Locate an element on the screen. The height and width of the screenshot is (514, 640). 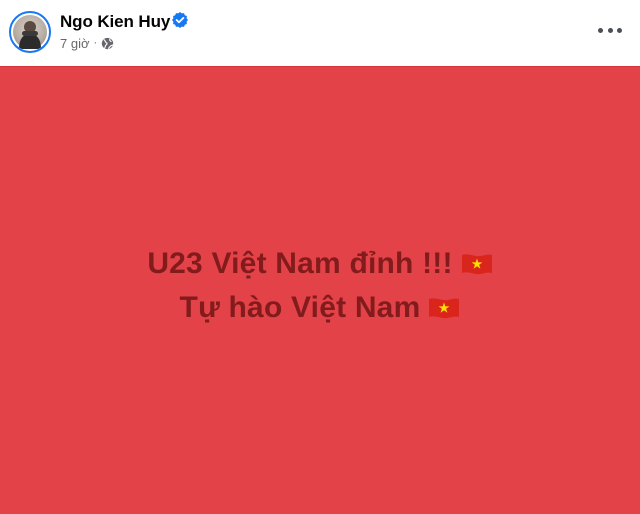
post-text-line-1: U23 Việt Nam đỉnh !!! is located at coordinates (319, 264).